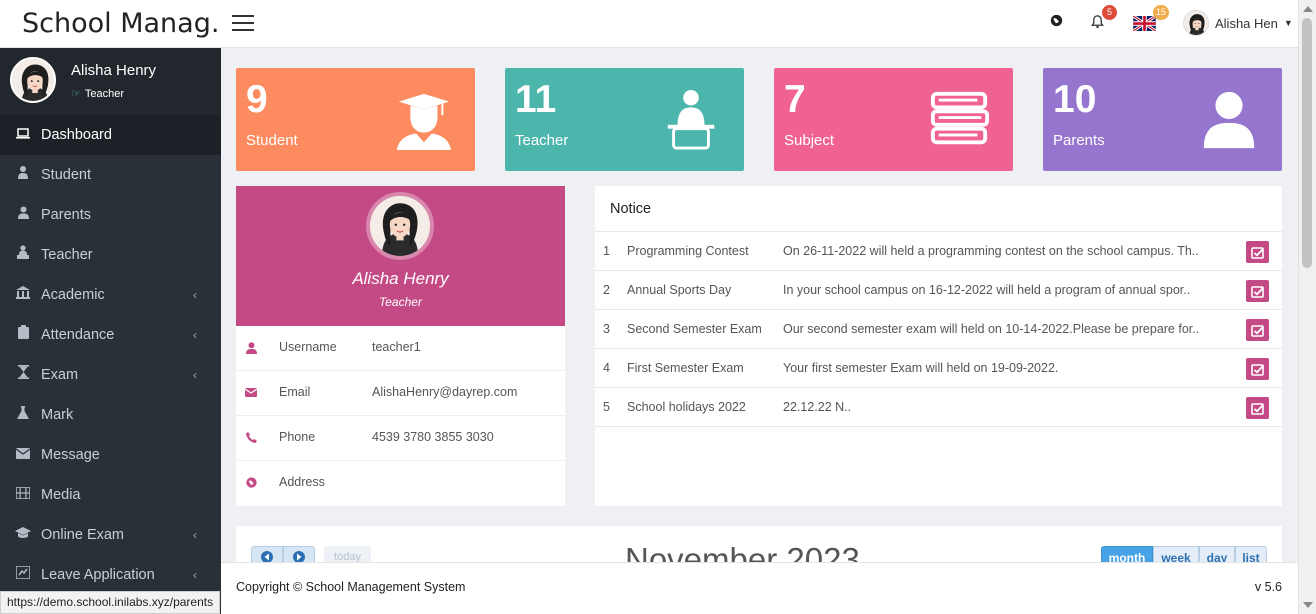  I want to click on profile-row-phone: Phone 4539 3780 3855 3030, so click(400, 438).